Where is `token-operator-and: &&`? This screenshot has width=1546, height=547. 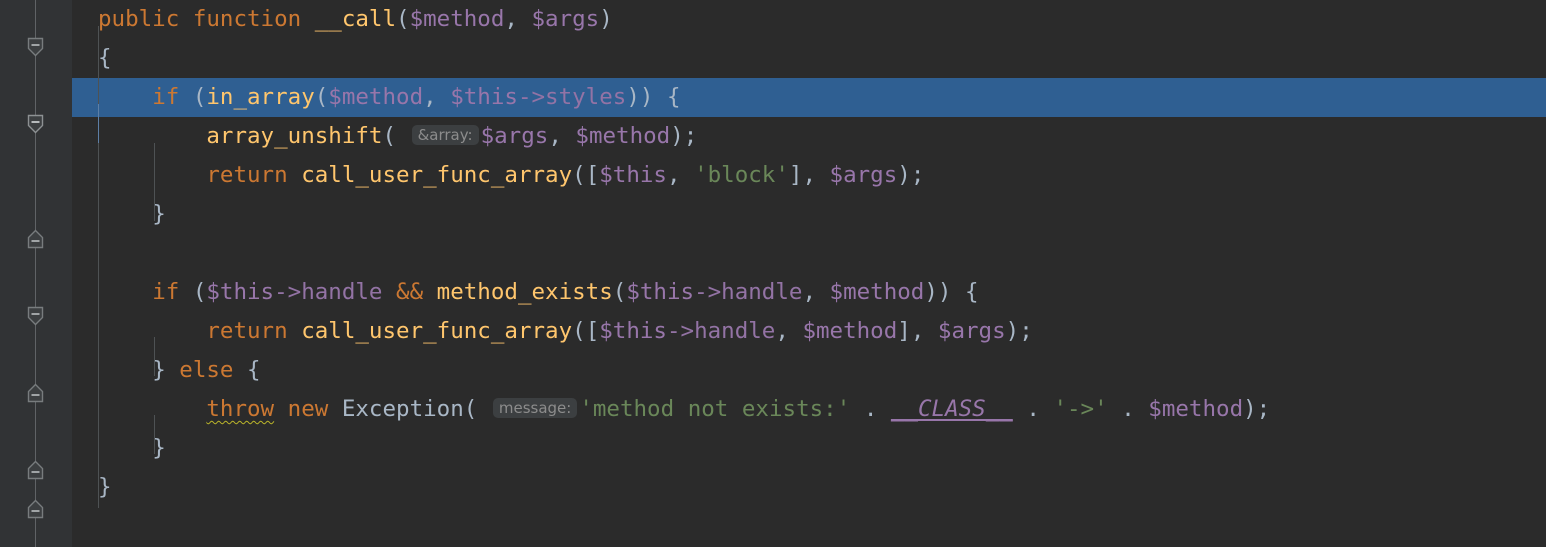 token-operator-and: && is located at coordinates (410, 292).